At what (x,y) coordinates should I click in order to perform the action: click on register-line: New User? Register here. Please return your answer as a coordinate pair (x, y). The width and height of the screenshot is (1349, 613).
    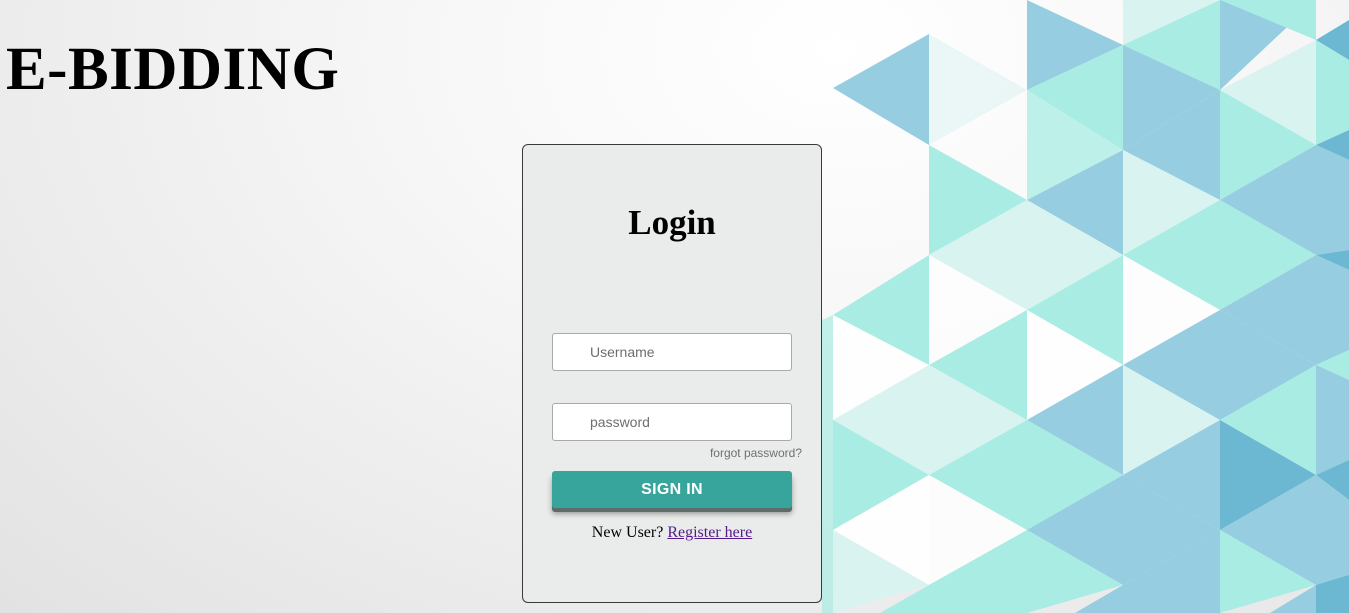
    Looking at the image, I should click on (672, 533).